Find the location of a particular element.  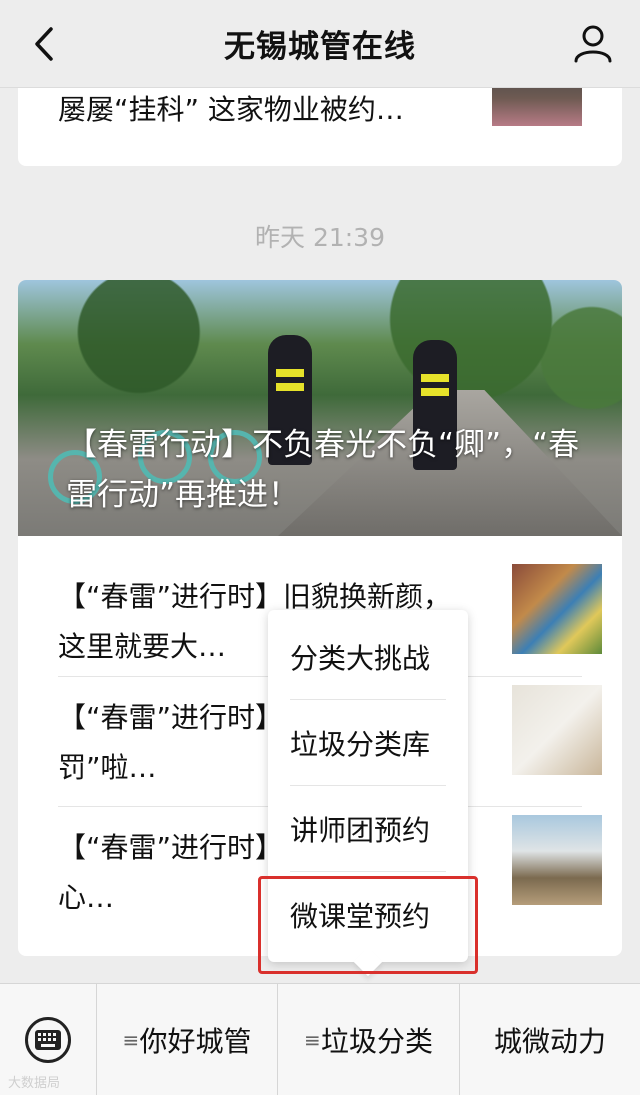

bottom-menu-bar: ≡ 你好城管 ≡ 垃圾分类 城微动力 is located at coordinates (320, 1039).